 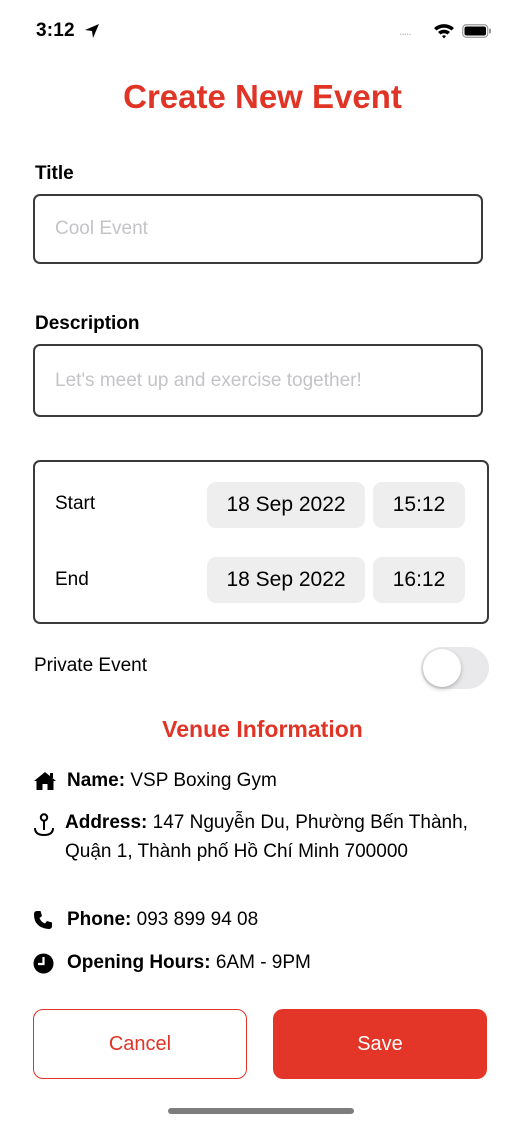 What do you see at coordinates (45, 837) in the screenshot?
I see `map-pin-icon` at bounding box center [45, 837].